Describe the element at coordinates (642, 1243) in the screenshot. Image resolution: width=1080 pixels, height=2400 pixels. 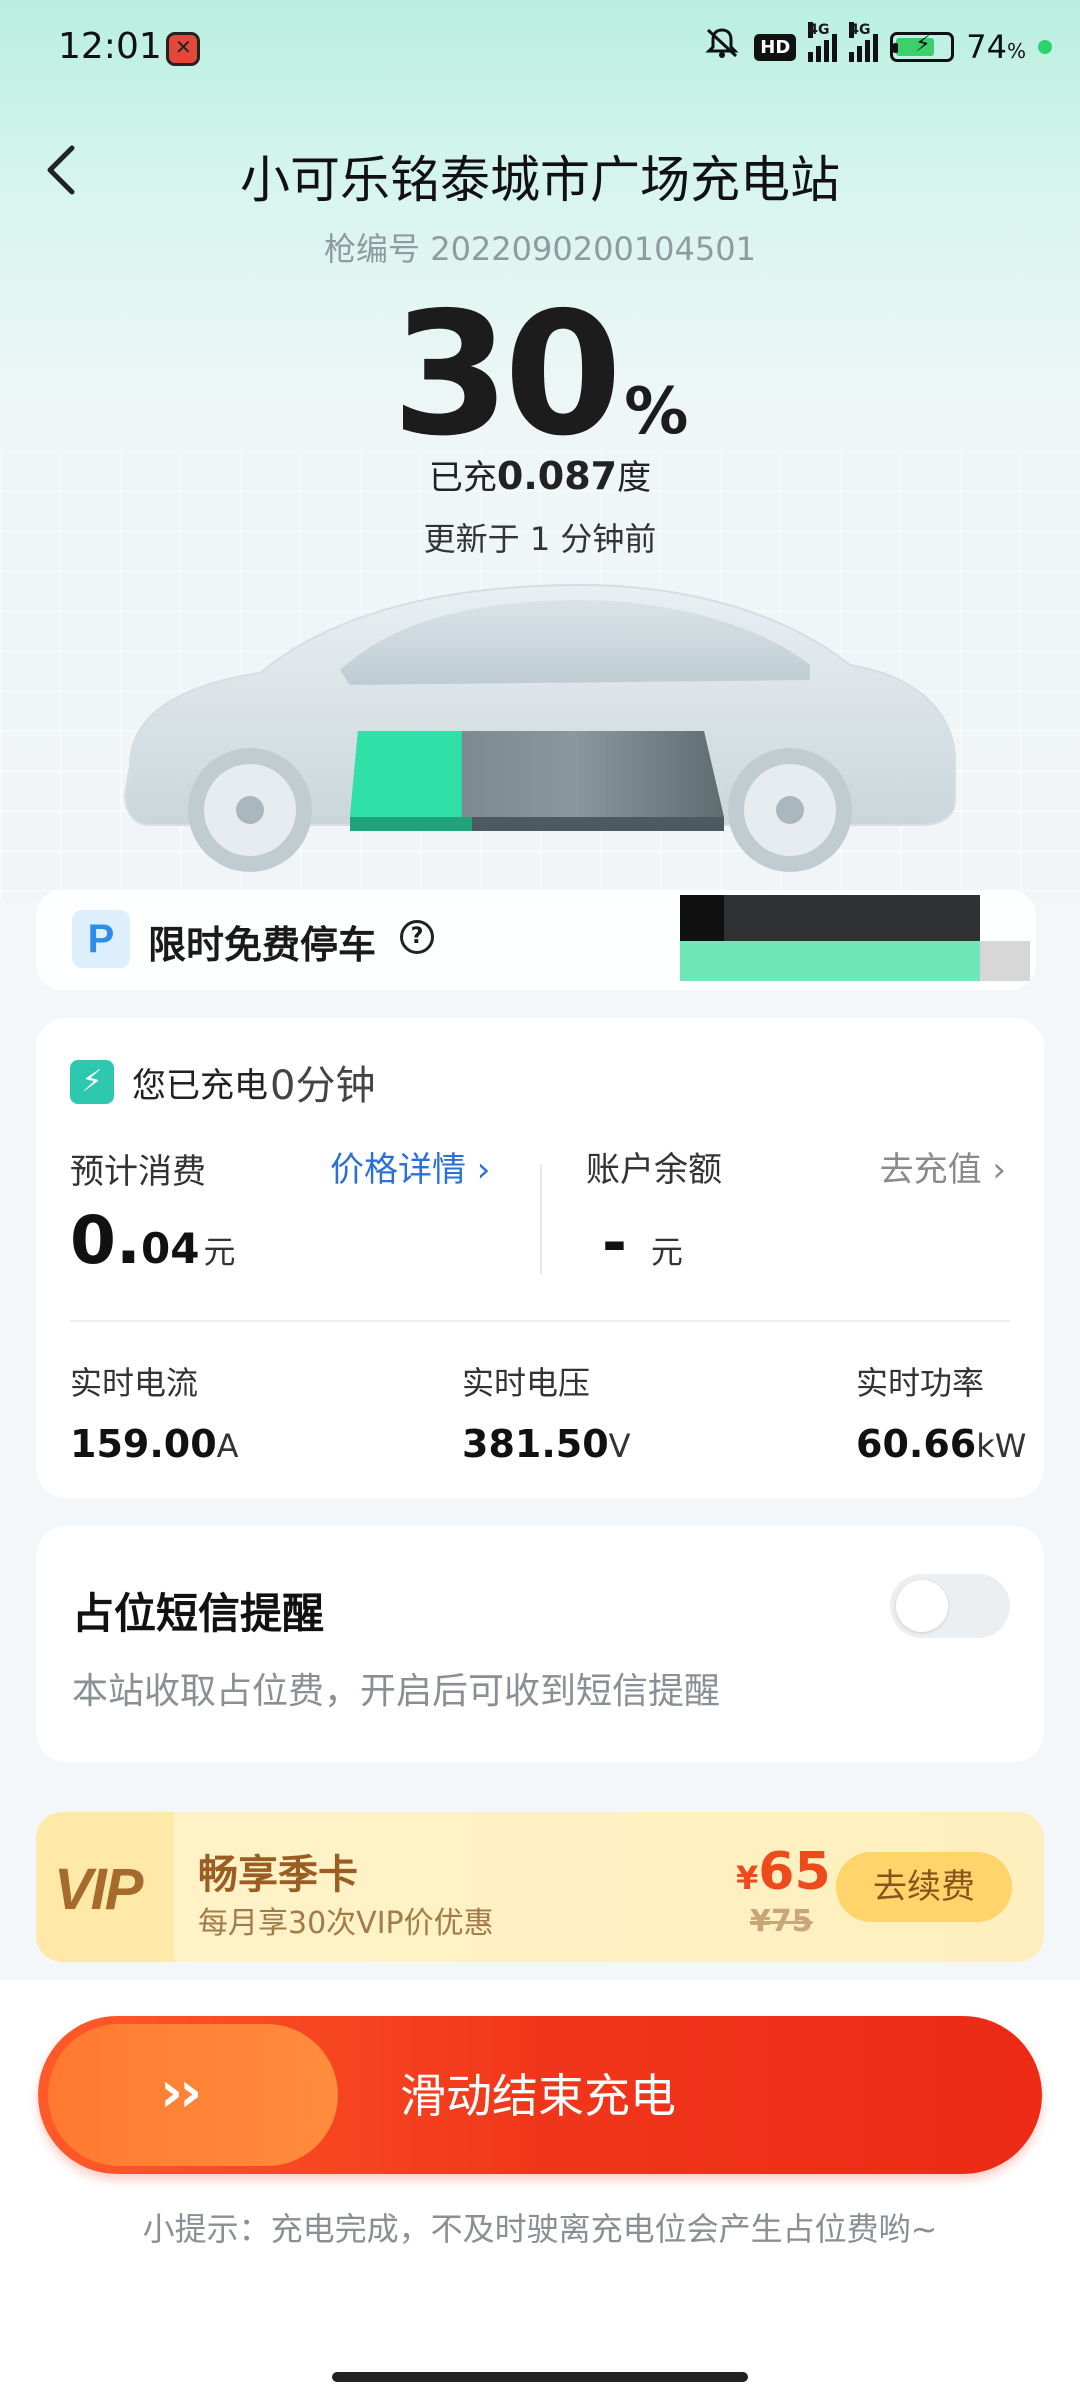
I see `balance-value: -元` at that location.